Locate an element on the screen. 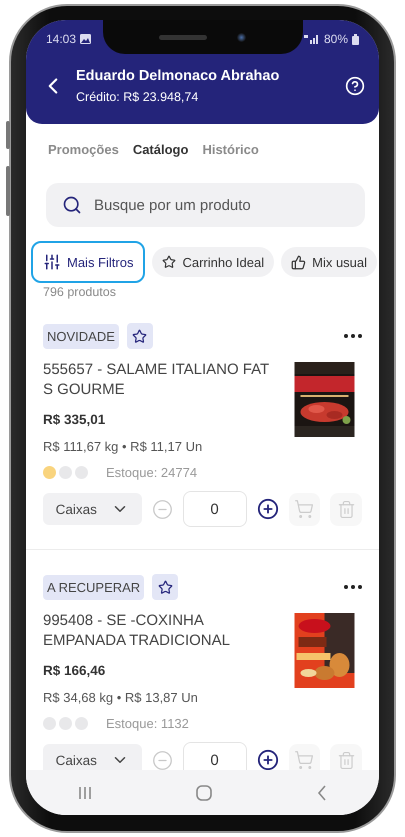 The image size is (405, 837). battery-percent: 80% is located at coordinates (336, 39).